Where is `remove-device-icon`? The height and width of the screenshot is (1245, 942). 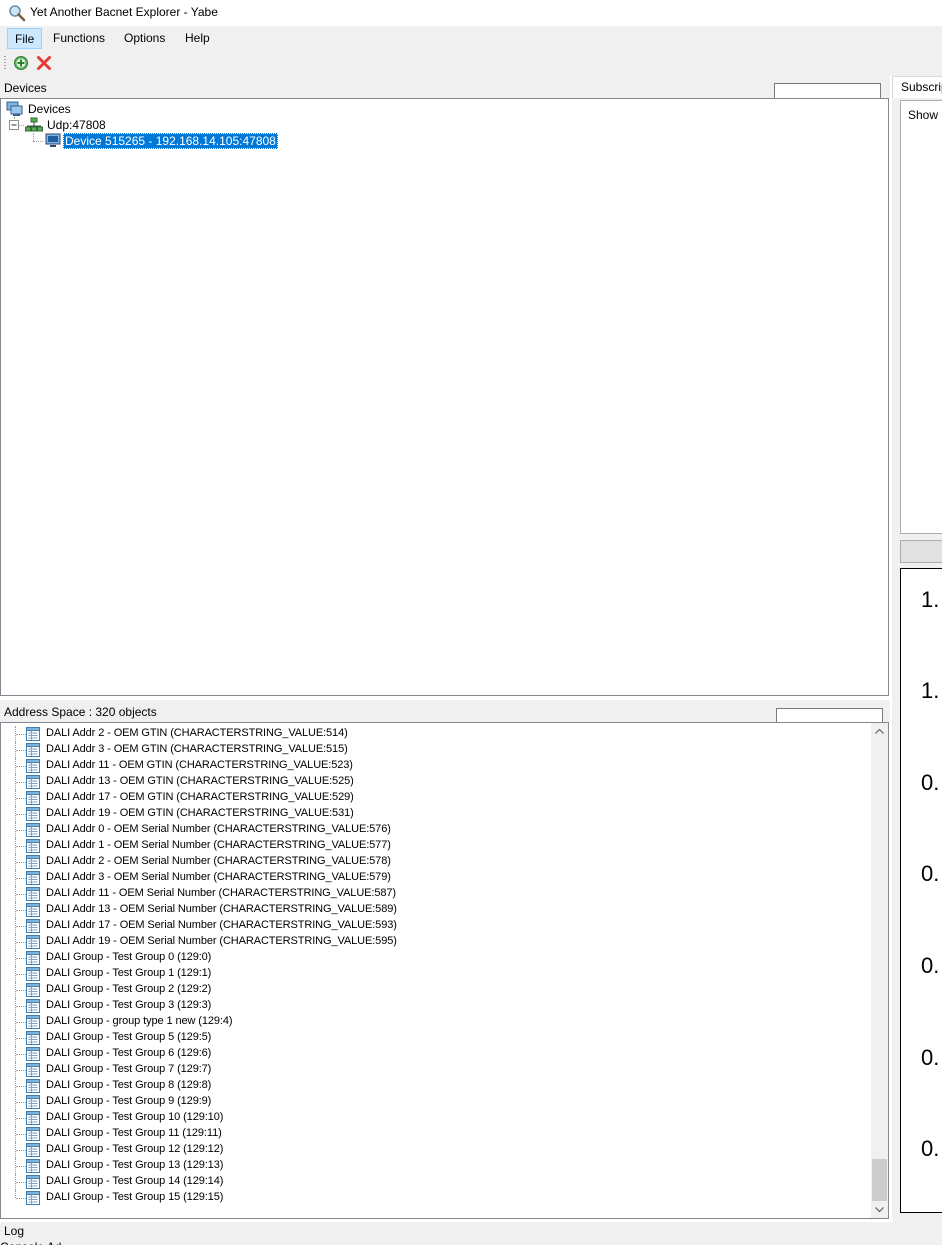 remove-device-icon is located at coordinates (44, 63).